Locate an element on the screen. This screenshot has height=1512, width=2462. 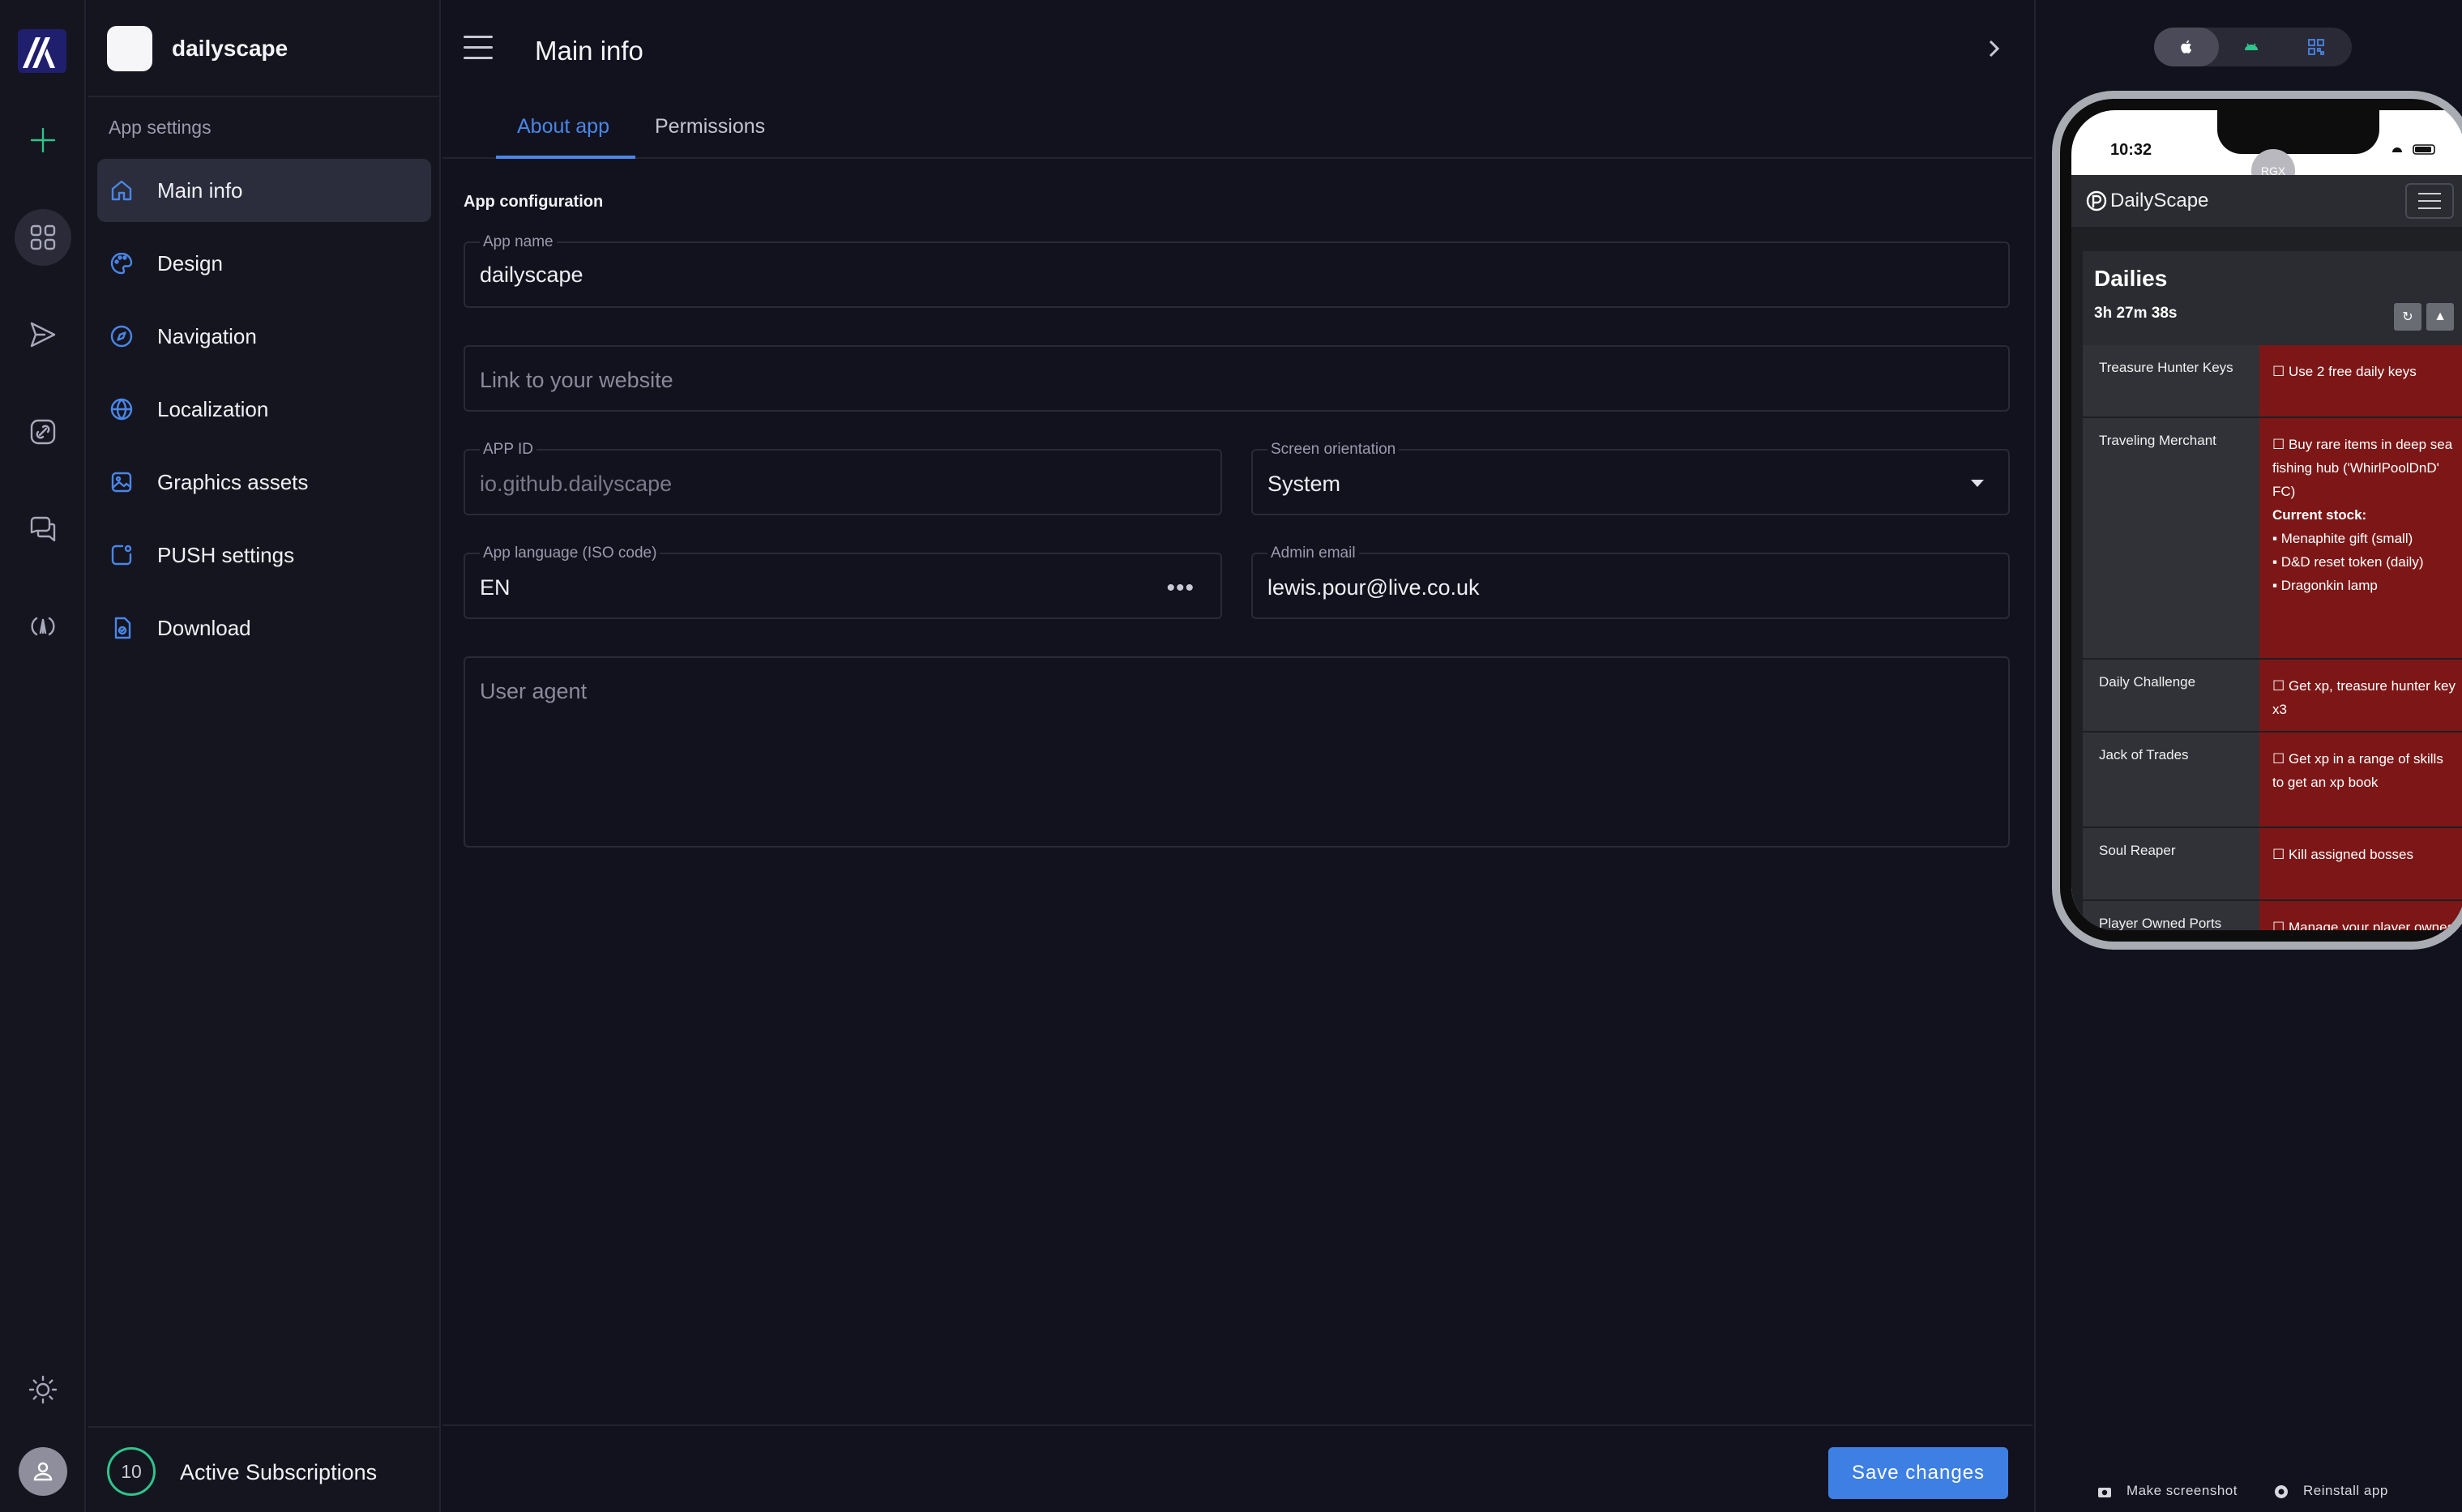
android-icon is located at coordinates (2251, 47).